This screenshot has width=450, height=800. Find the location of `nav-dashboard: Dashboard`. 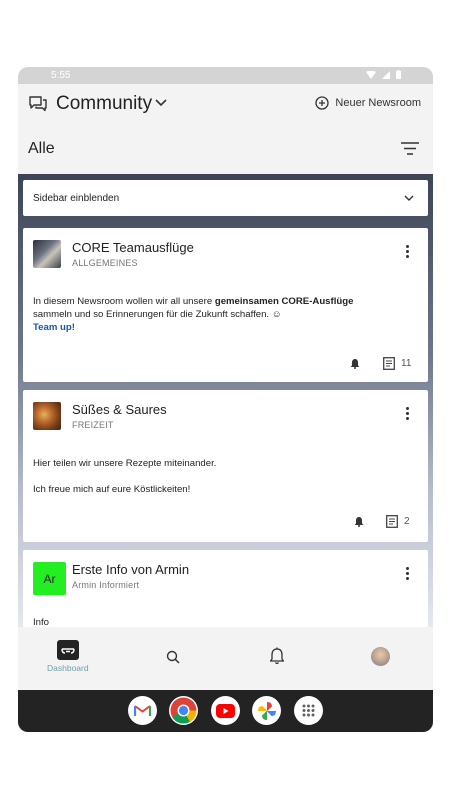

nav-dashboard: Dashboard is located at coordinates (68, 656).